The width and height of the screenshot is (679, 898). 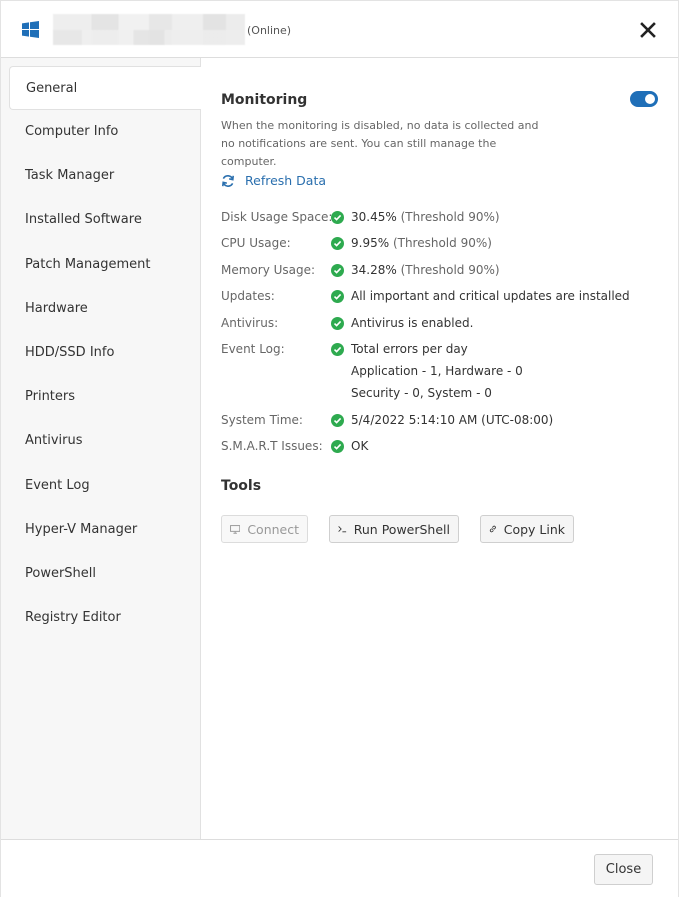 What do you see at coordinates (250, 323) in the screenshot?
I see `info-label: Antivirus:` at bounding box center [250, 323].